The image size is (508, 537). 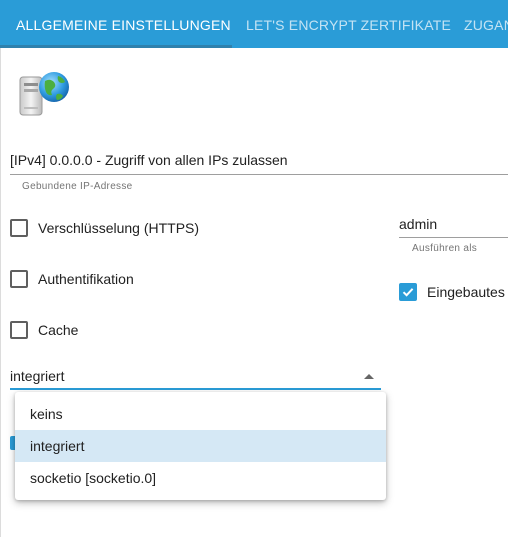 I want to click on run-as-helper: Ausführen als, so click(x=445, y=248).